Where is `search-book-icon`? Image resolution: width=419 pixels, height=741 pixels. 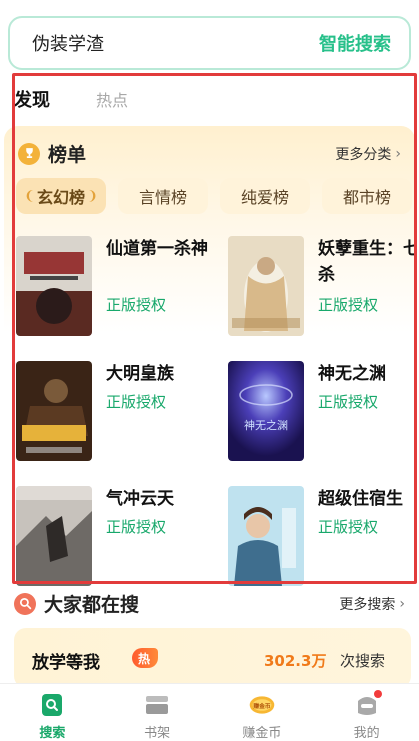 search-book-icon is located at coordinates (52, 705).